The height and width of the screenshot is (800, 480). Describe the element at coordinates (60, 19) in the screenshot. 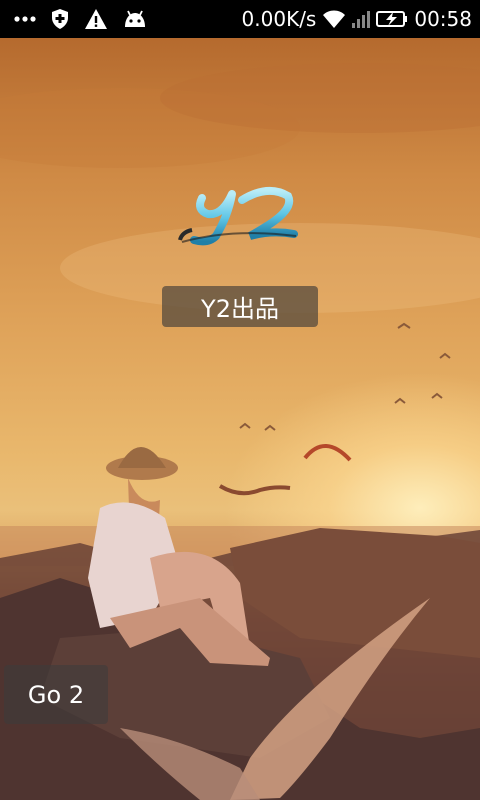

I see `shield-icon` at that location.